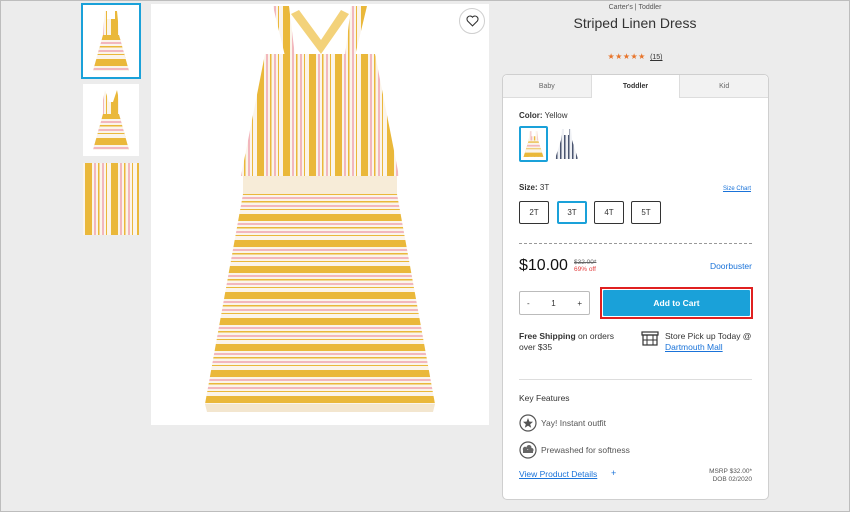 The width and height of the screenshot is (850, 512). I want to click on msrp-info: MSRP $32.00* DOB 02/2020, so click(730, 476).